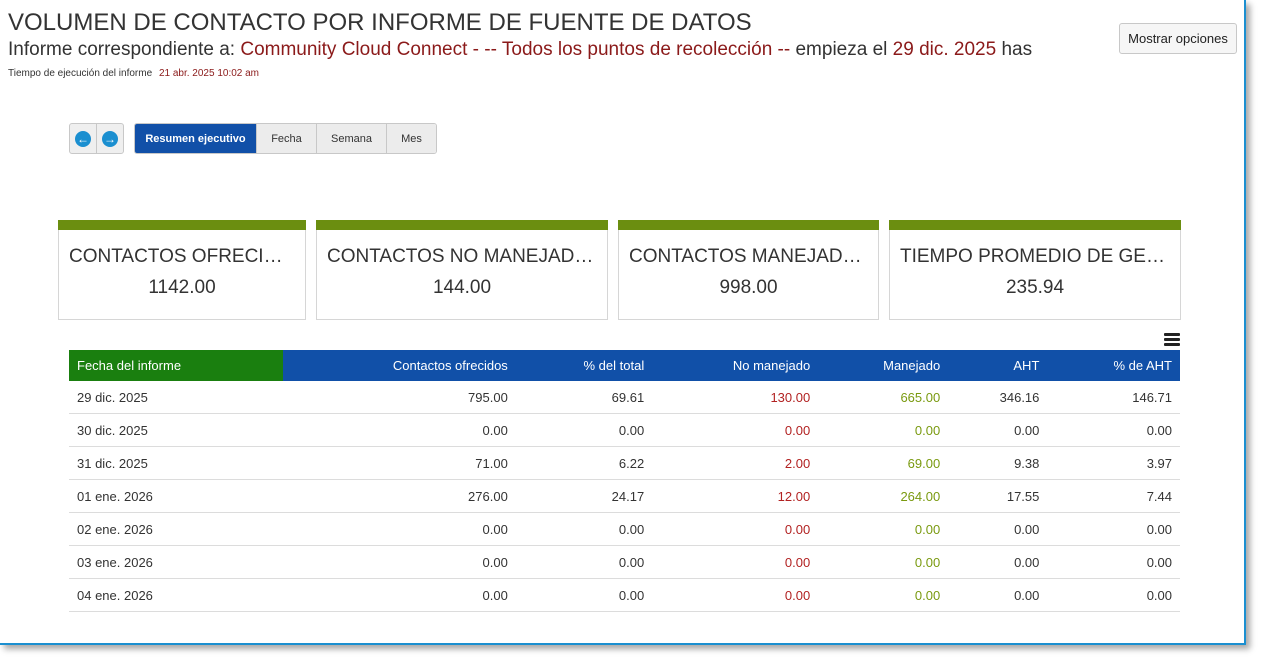  What do you see at coordinates (1113, 365) in the screenshot?
I see `column-header: % de AHT` at bounding box center [1113, 365].